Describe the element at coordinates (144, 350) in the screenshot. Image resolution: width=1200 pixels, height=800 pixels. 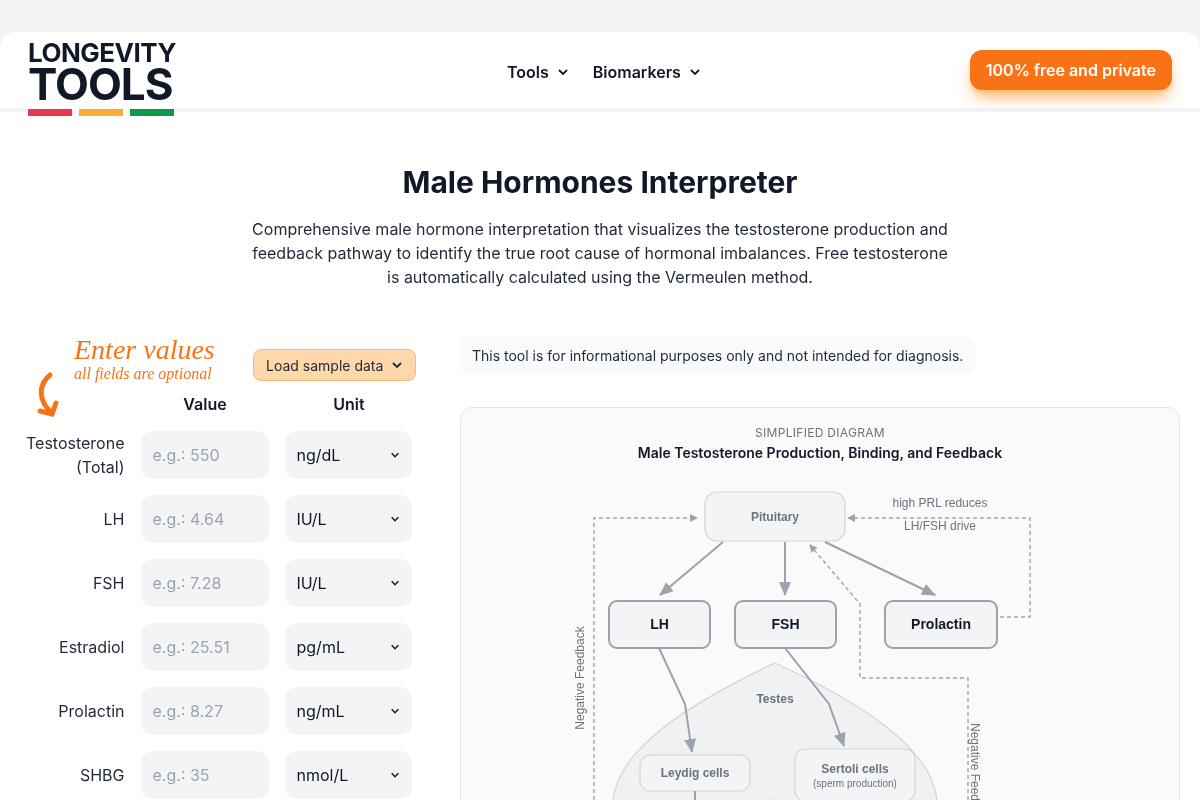
I see `hint-title: Enter values` at that location.